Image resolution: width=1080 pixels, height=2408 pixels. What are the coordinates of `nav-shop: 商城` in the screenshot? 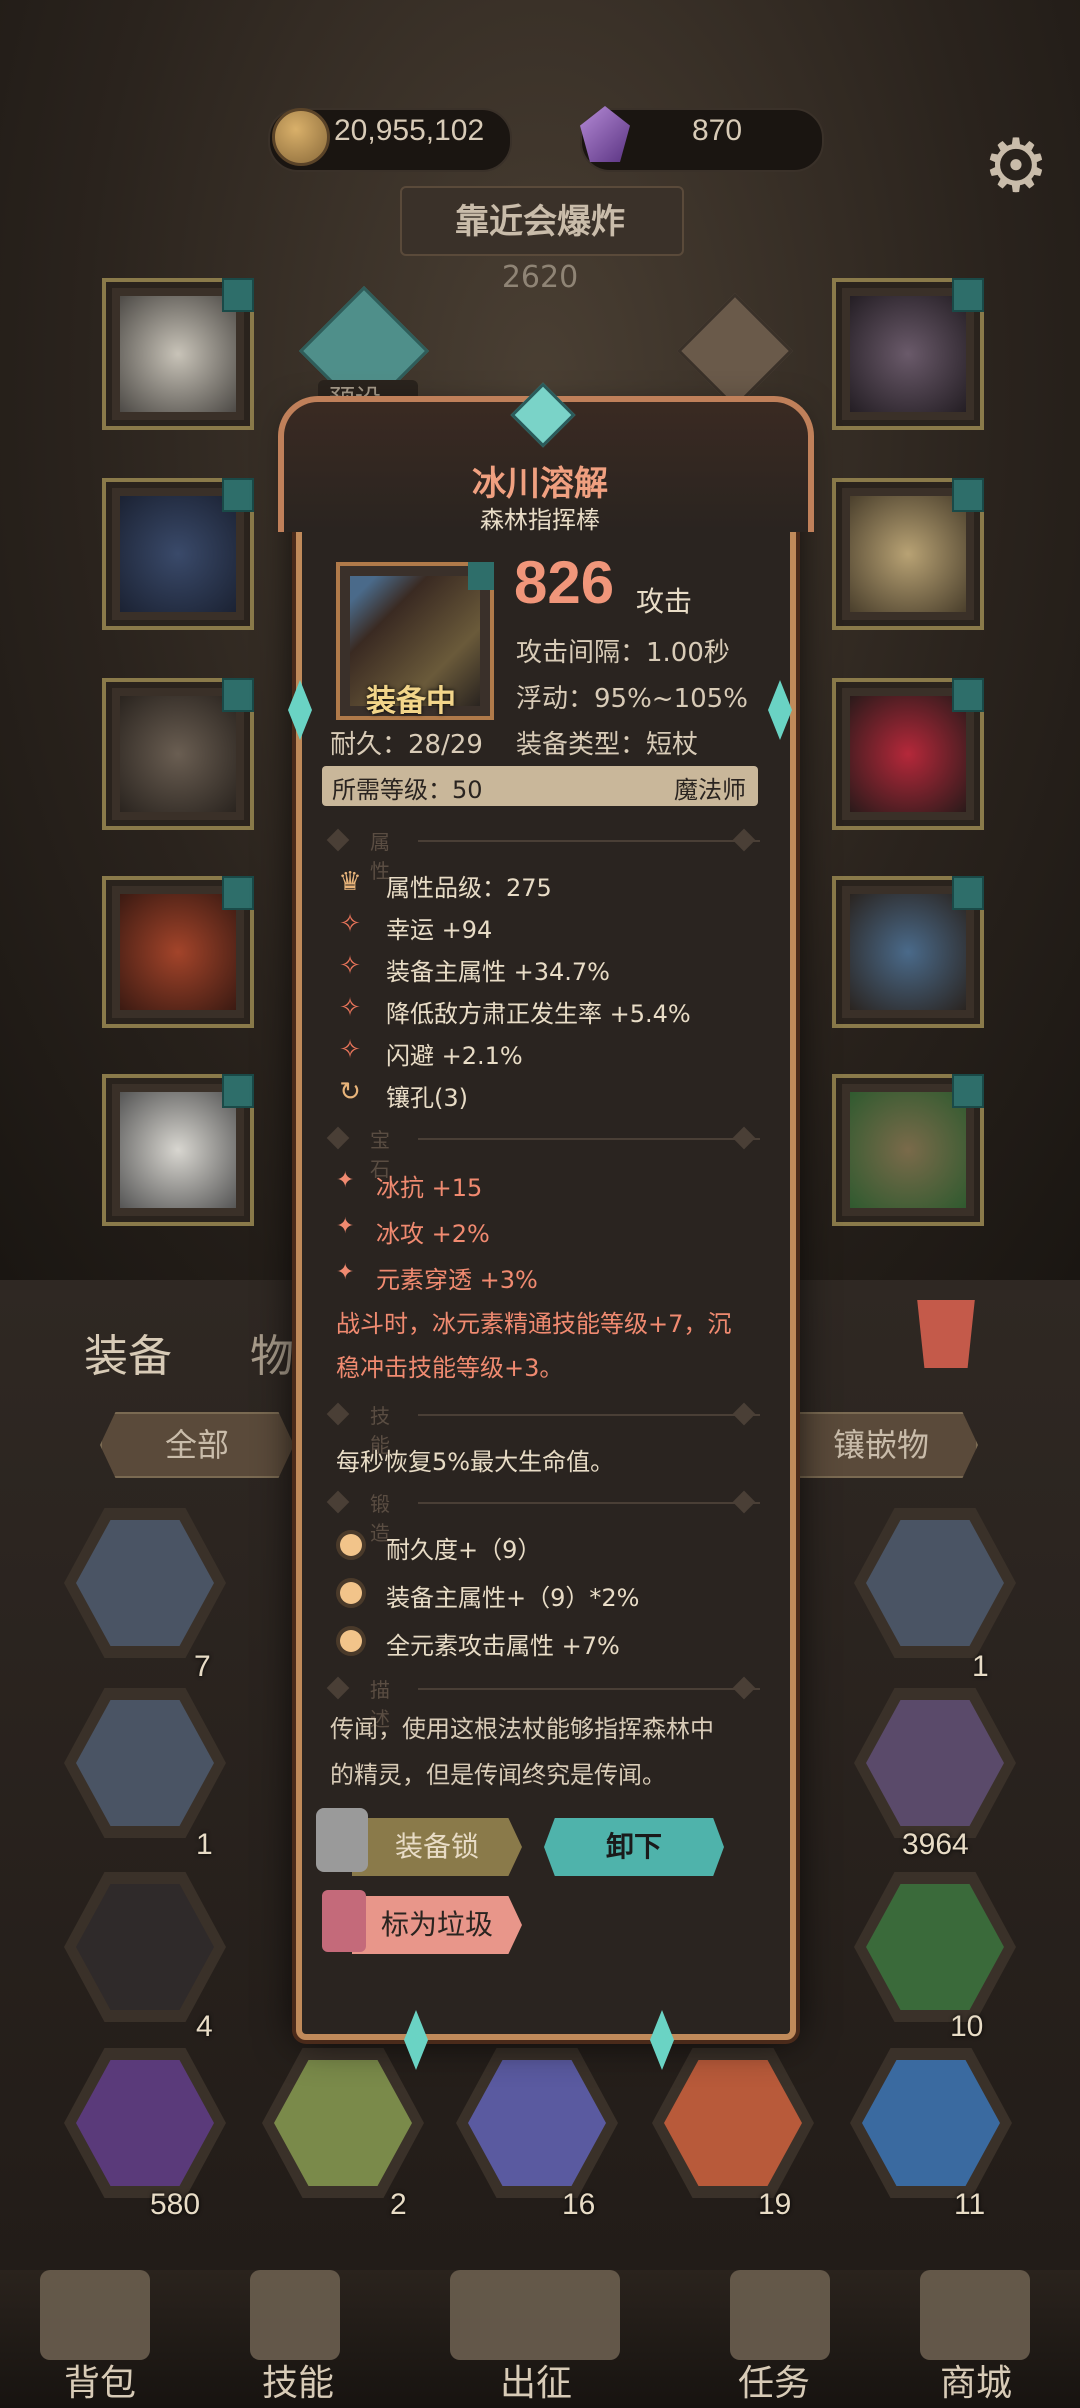 It's located at (976, 2380).